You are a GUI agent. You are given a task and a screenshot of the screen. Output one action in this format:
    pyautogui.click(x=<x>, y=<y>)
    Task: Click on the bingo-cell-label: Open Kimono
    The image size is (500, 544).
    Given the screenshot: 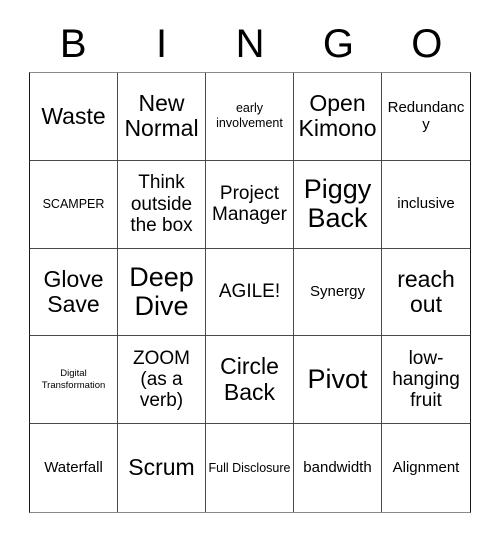 What is the action you would take?
    pyautogui.click(x=337, y=116)
    